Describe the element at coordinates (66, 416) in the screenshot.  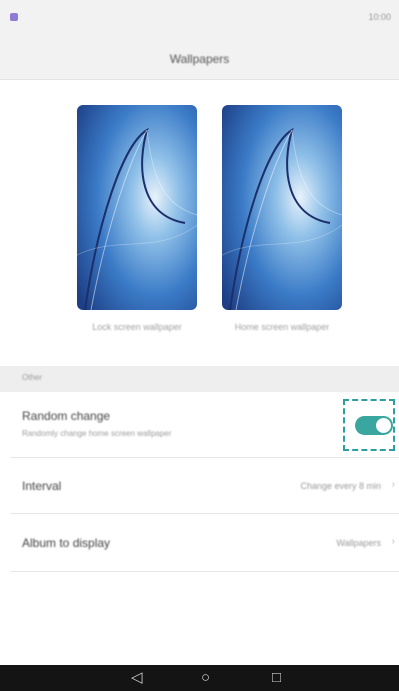
I see `random-change-title: Random change` at that location.